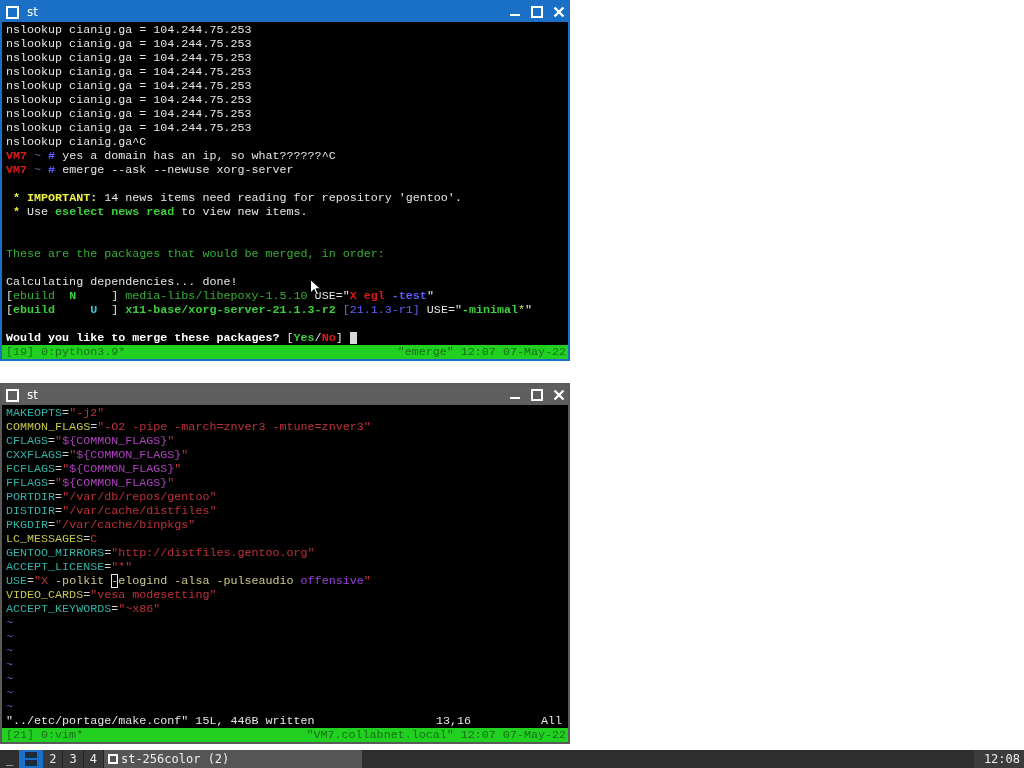  What do you see at coordinates (76, 142) in the screenshot?
I see `terminal-line: nslookup cianig.ga^C` at bounding box center [76, 142].